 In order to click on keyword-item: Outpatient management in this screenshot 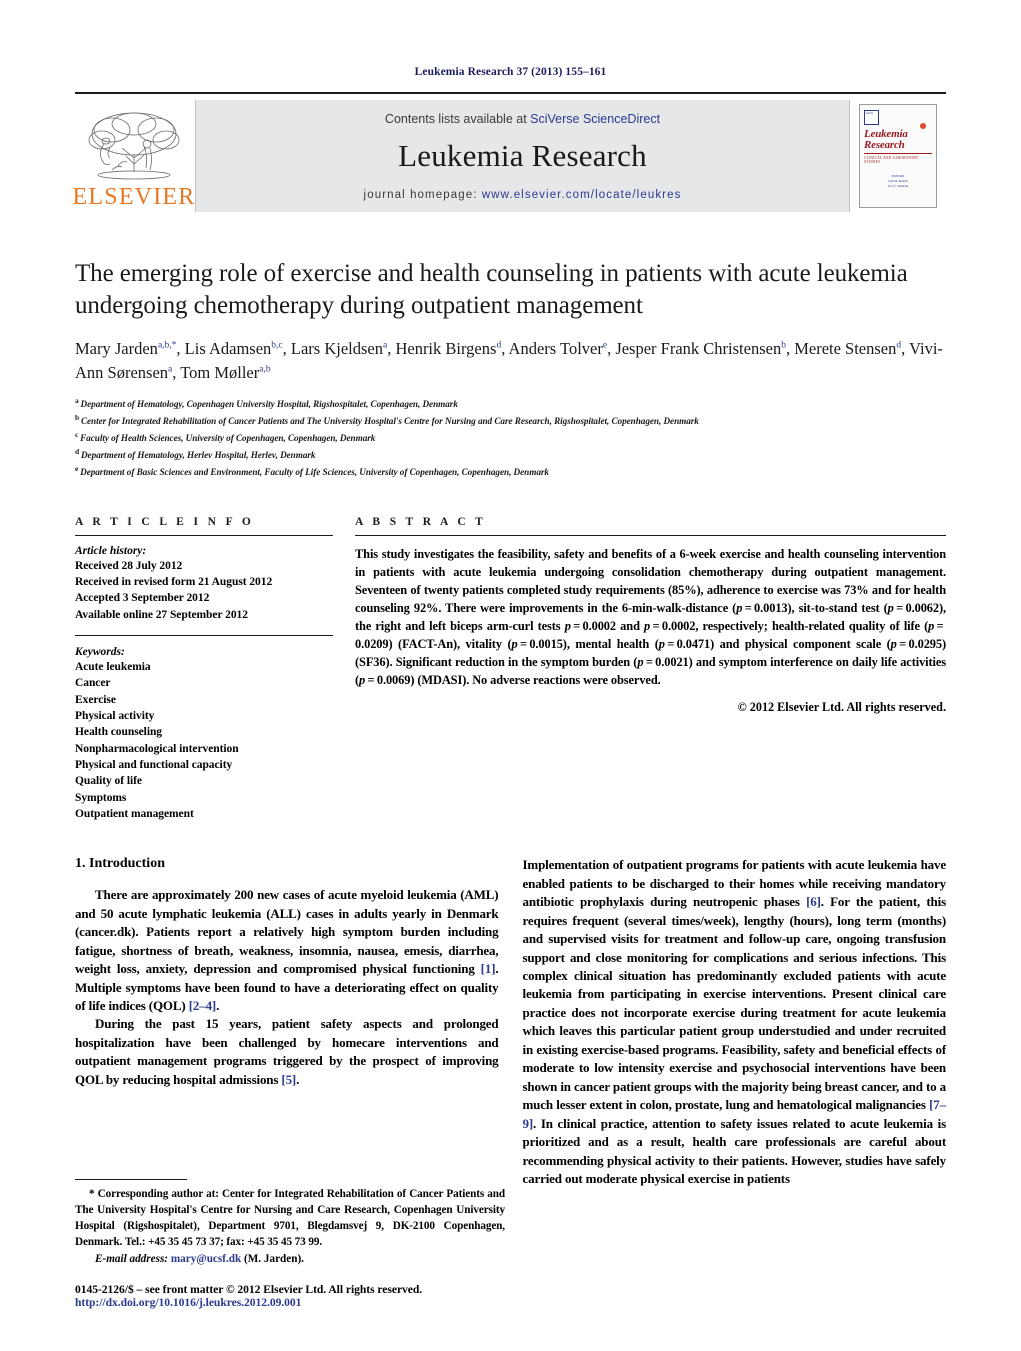, I will do `click(134, 813)`.